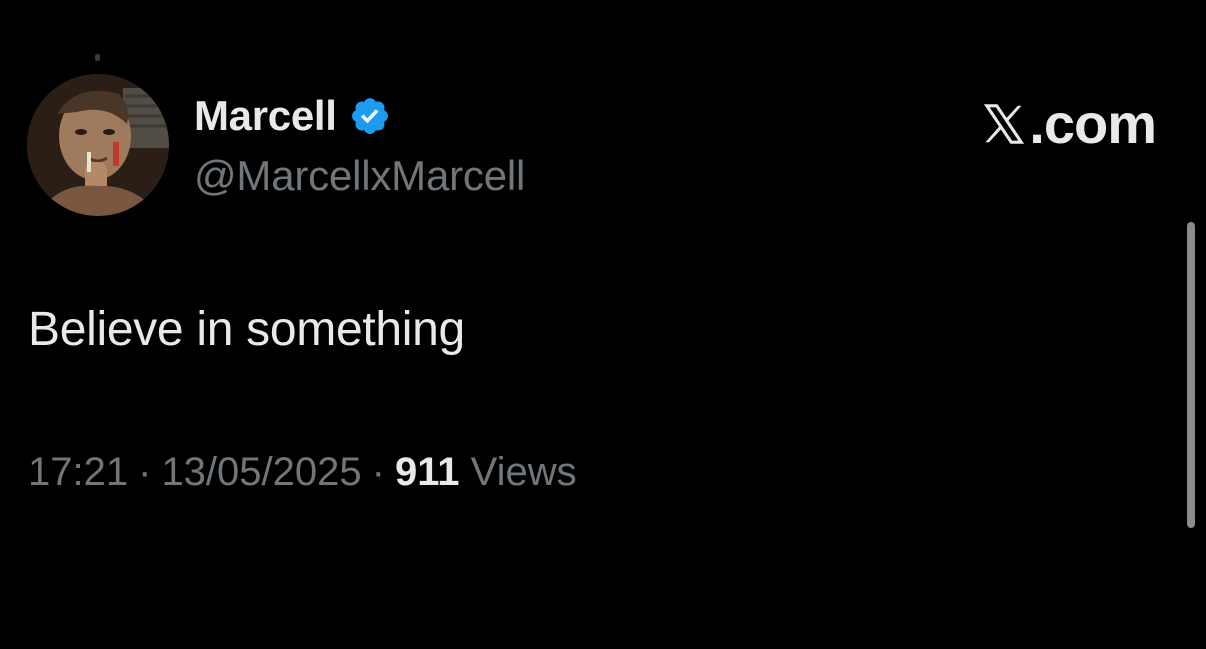 The image size is (1206, 649). What do you see at coordinates (78, 472) in the screenshot?
I see `tweet-time: 17:21` at bounding box center [78, 472].